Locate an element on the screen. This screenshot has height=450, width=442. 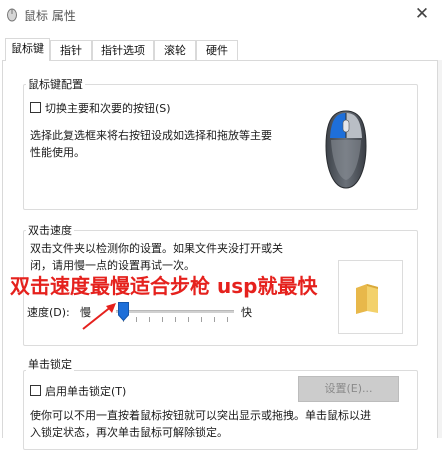
close-icon: ✕ is located at coordinates (422, 14).